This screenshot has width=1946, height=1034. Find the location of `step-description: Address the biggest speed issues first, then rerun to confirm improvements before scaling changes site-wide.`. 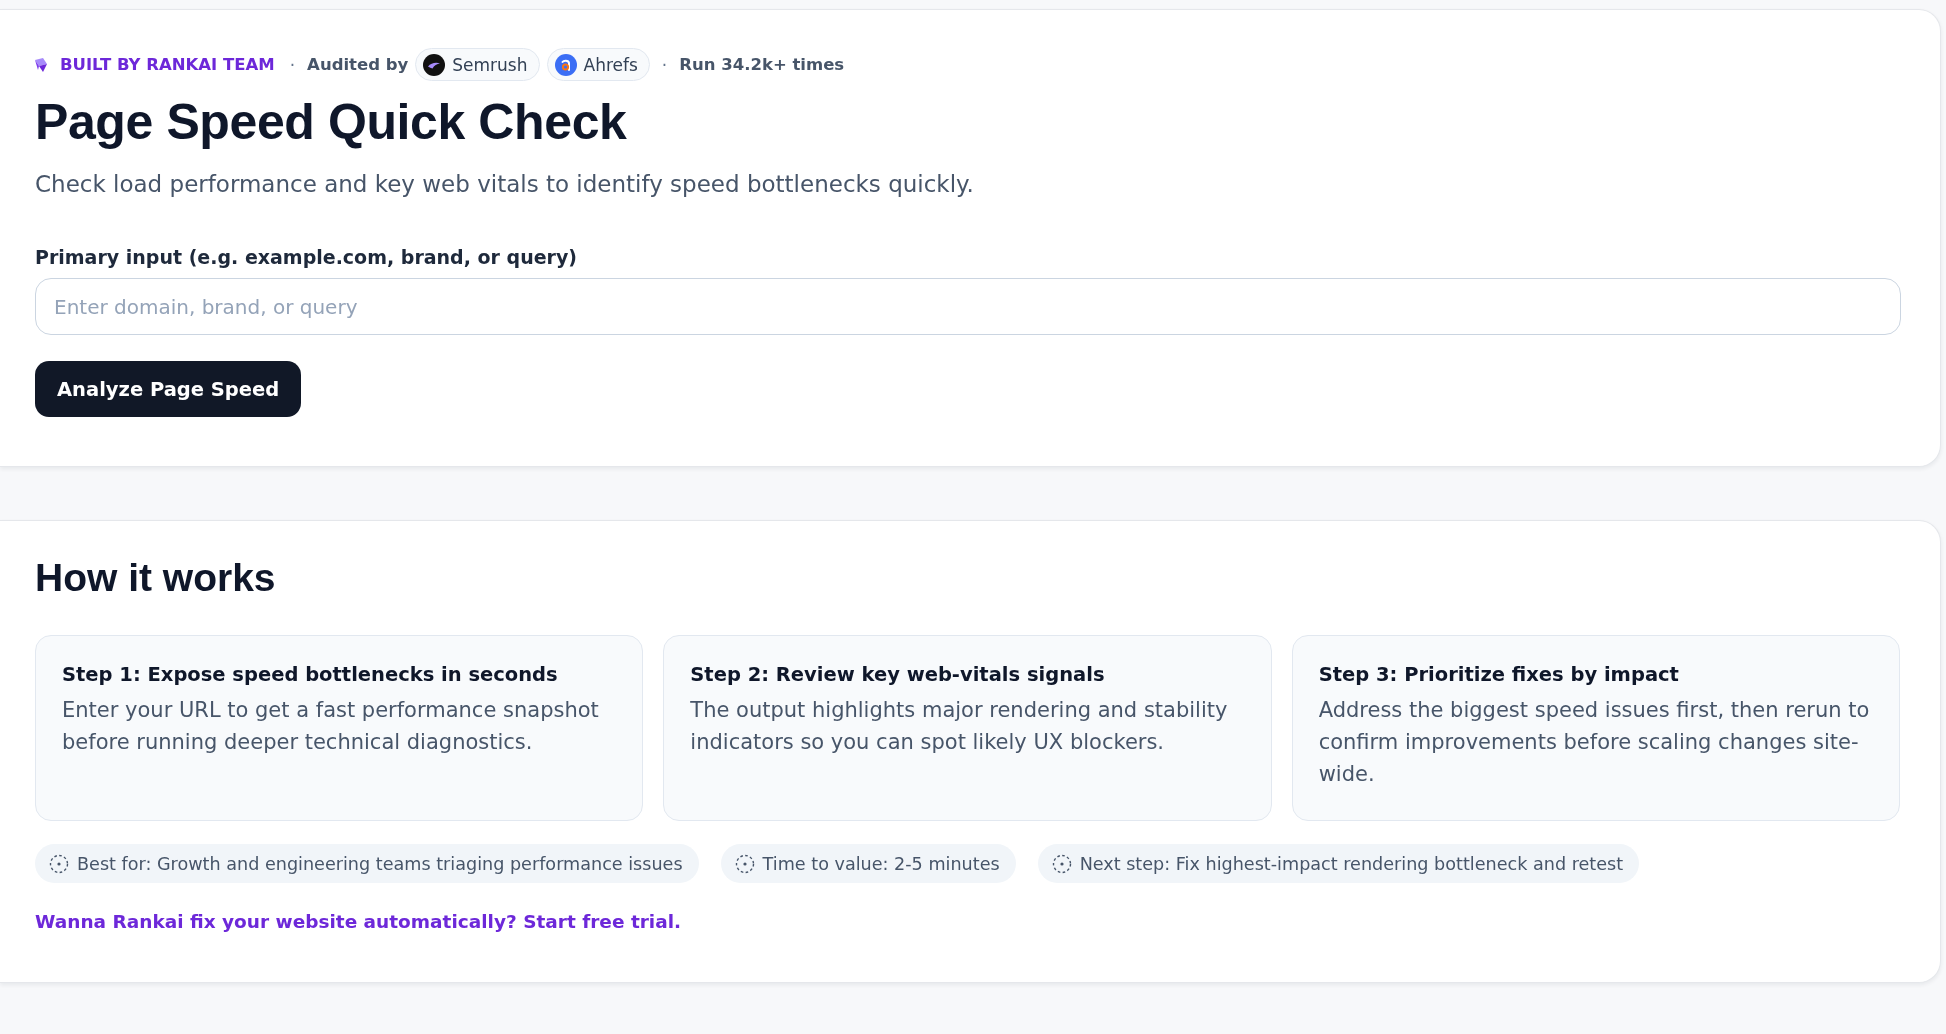

step-description: Address the biggest speed issues first, then rerun to confirm improvements before scaling changes site-wide. is located at coordinates (1594, 742).